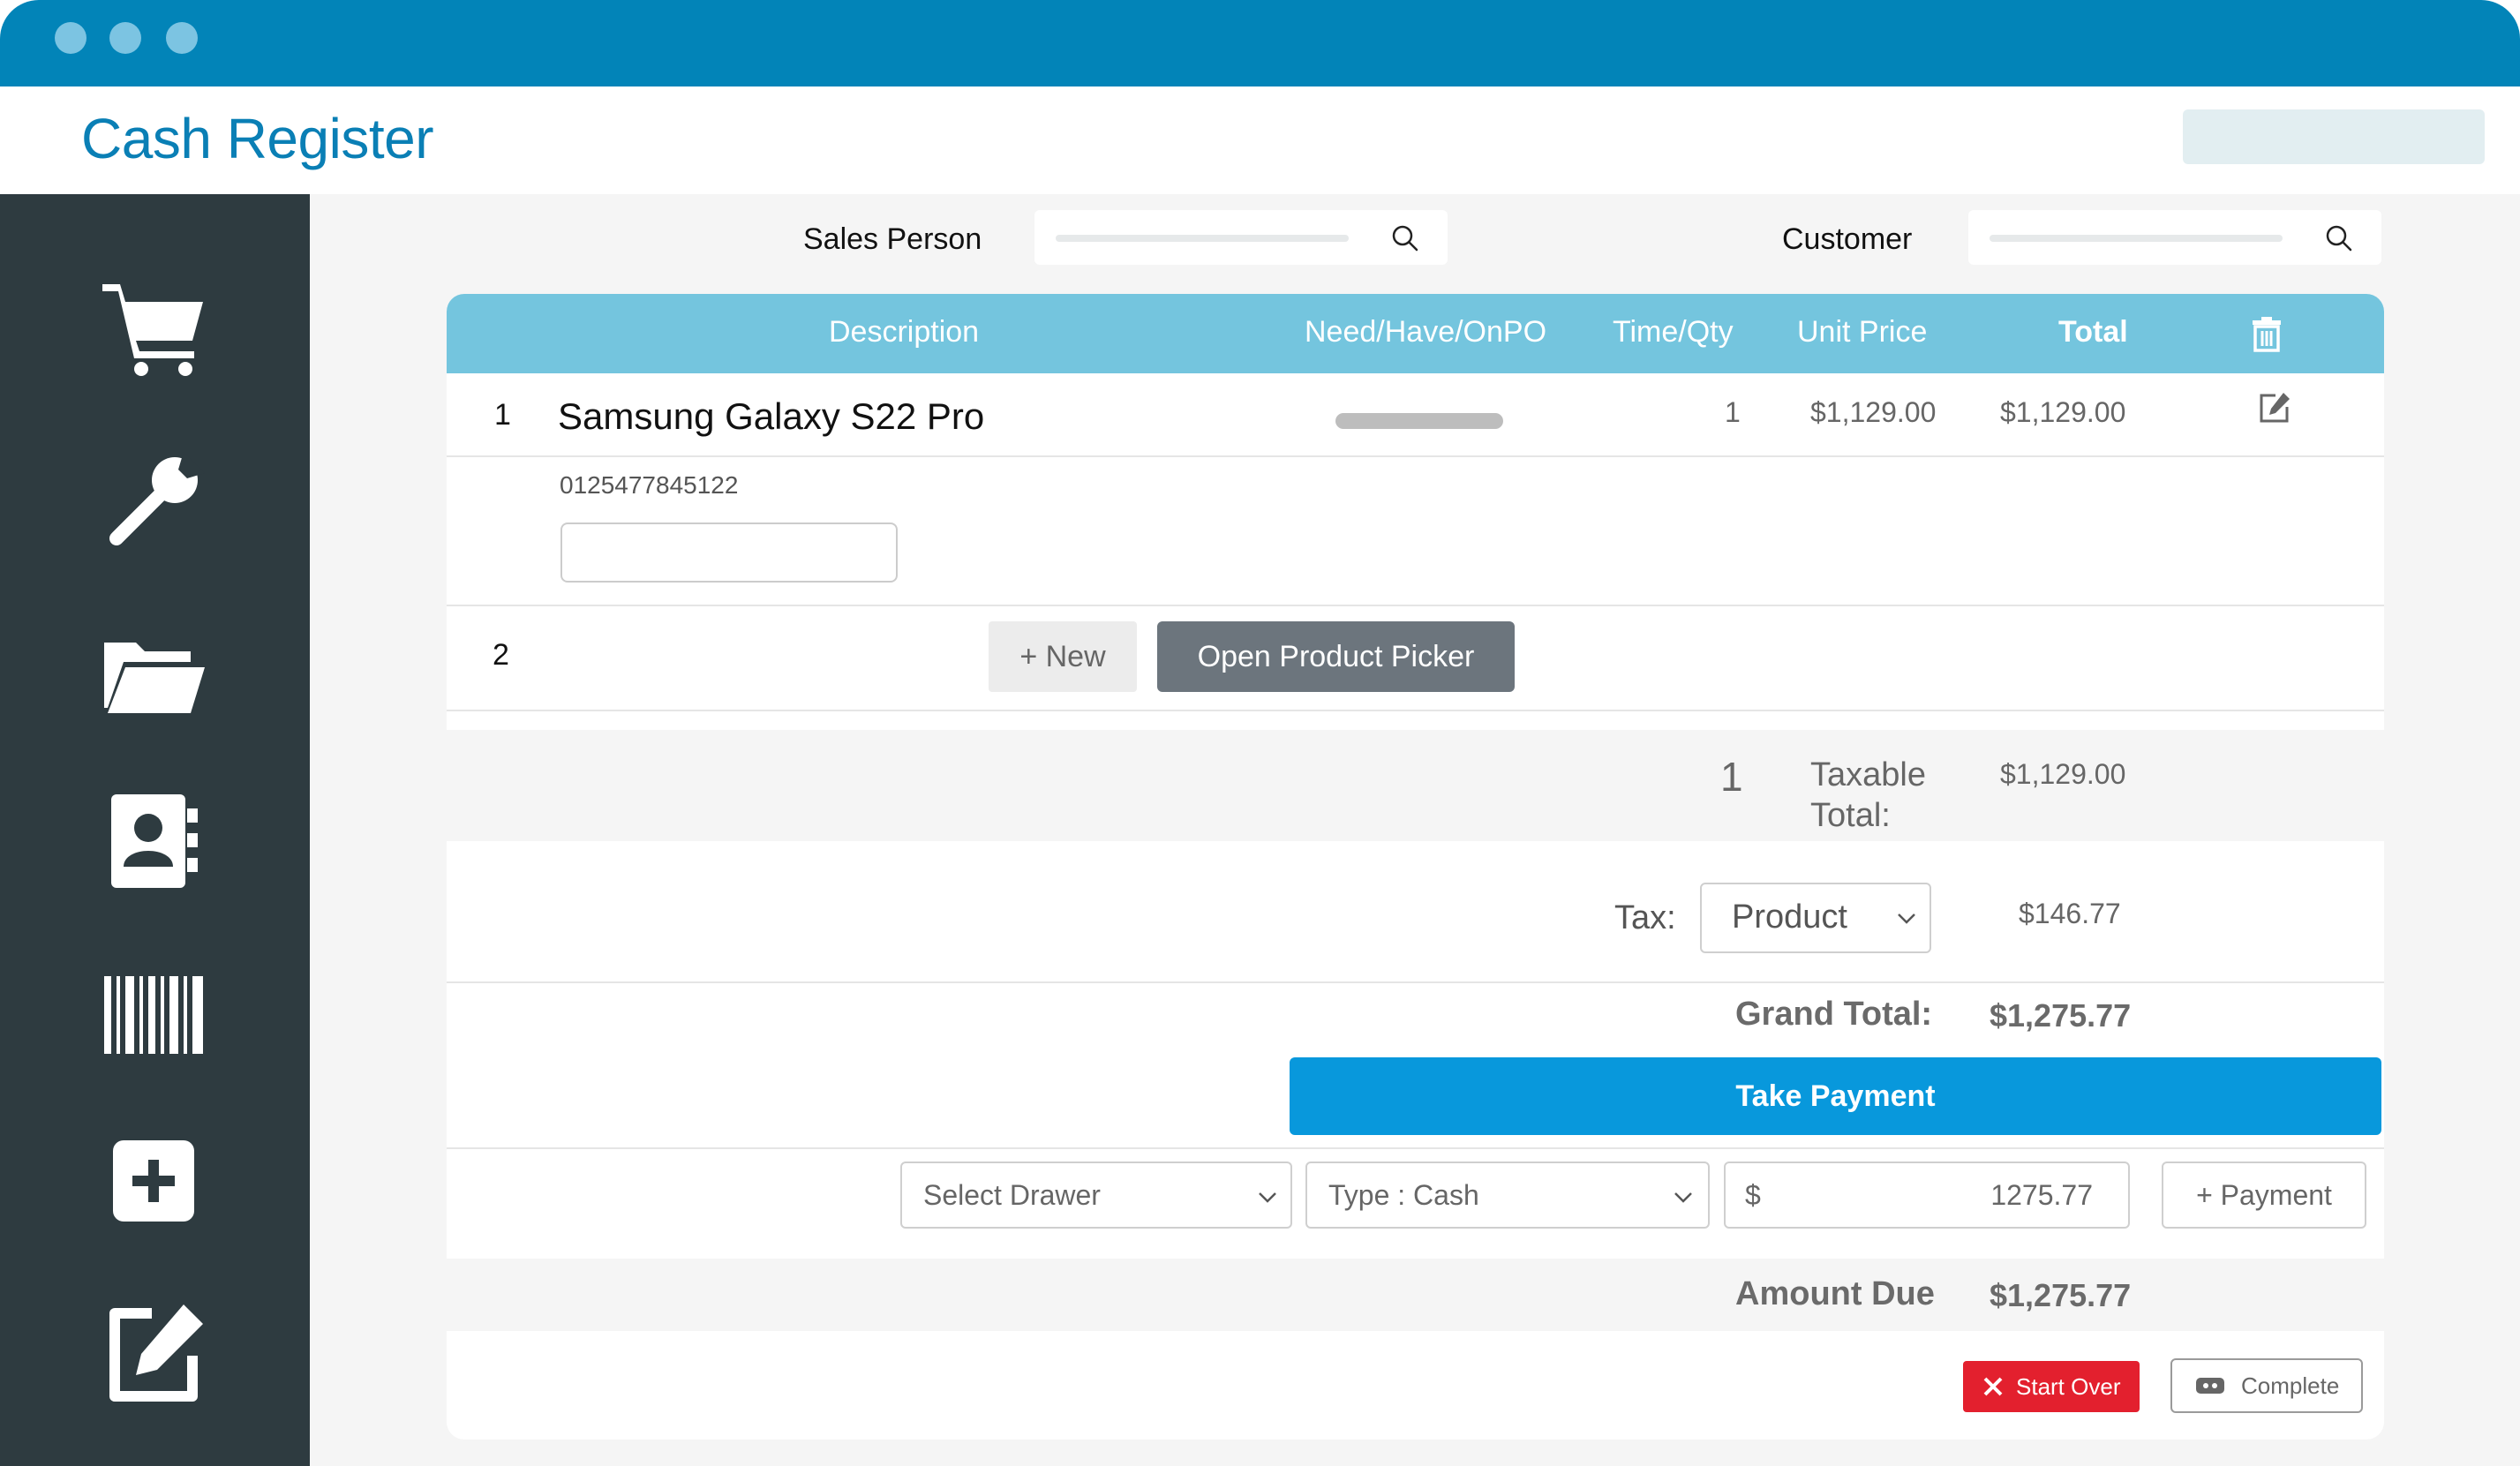  What do you see at coordinates (1645, 917) in the screenshot?
I see `tax-label: Tax:` at bounding box center [1645, 917].